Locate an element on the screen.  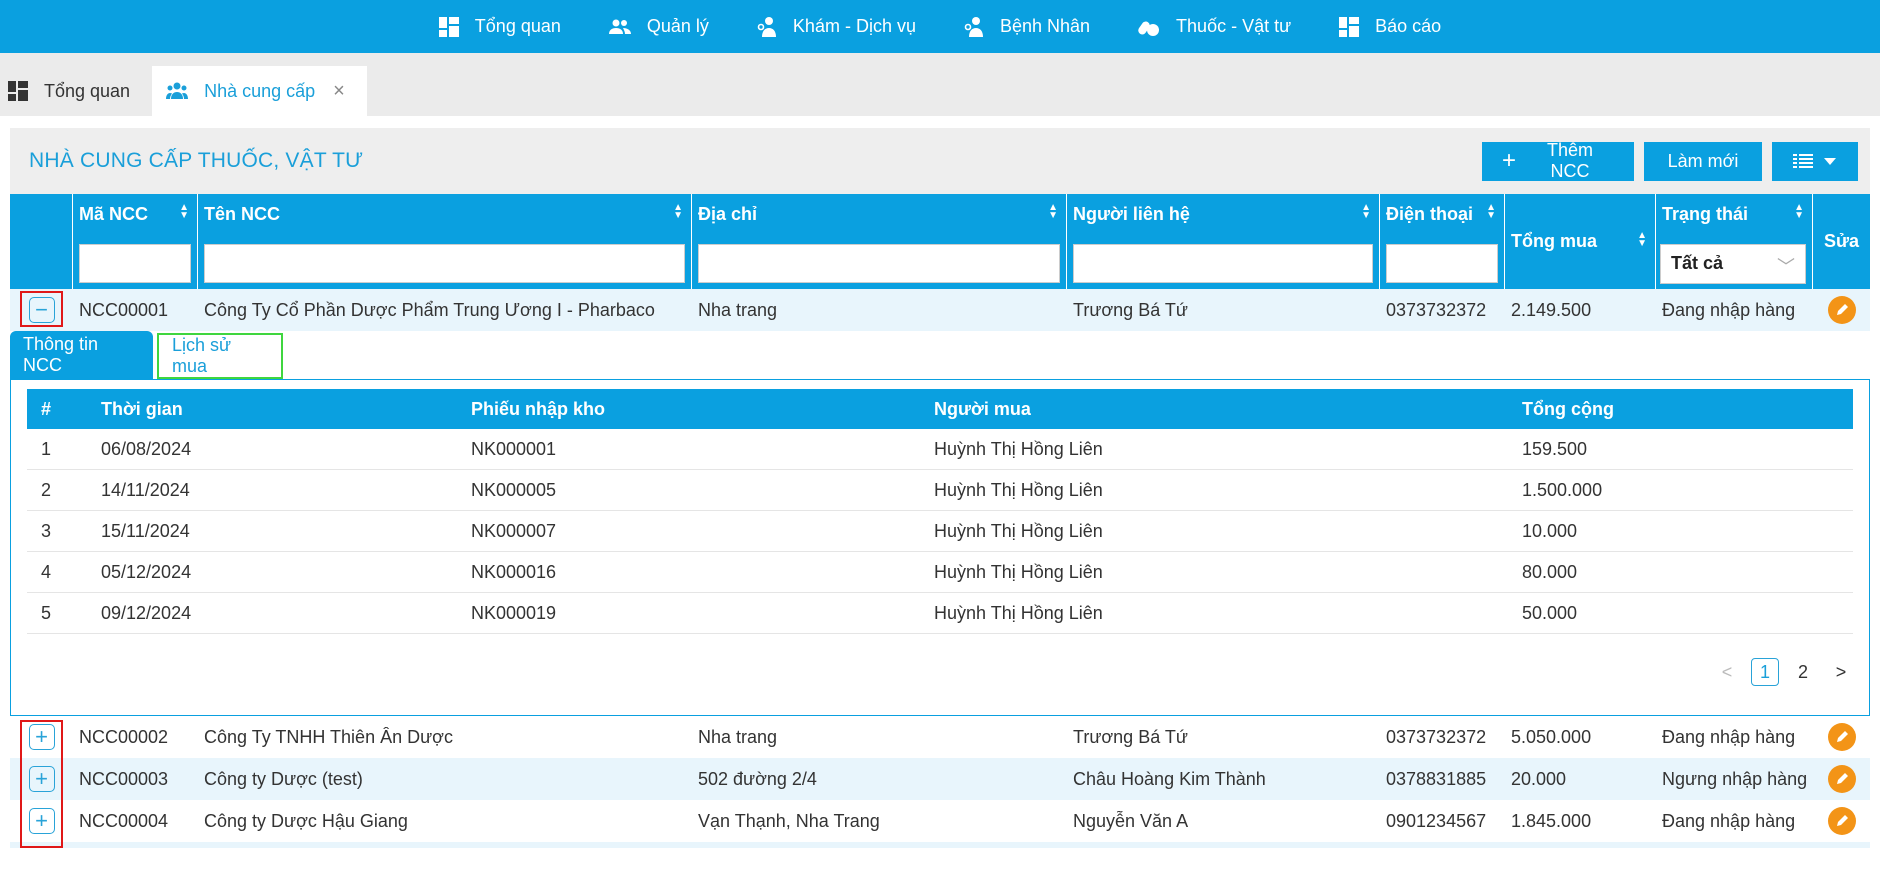
nav-reports-label: Báo cáo is located at coordinates (1408, 26).